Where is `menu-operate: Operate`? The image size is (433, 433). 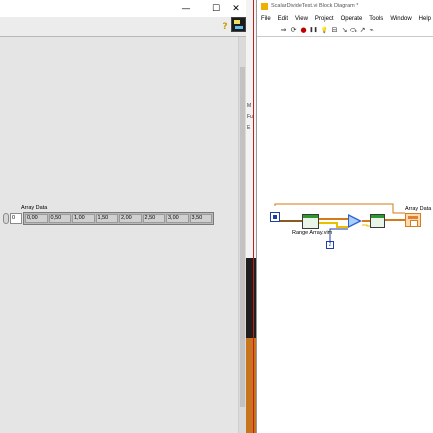
menu-operate: Operate is located at coordinates (352, 19).